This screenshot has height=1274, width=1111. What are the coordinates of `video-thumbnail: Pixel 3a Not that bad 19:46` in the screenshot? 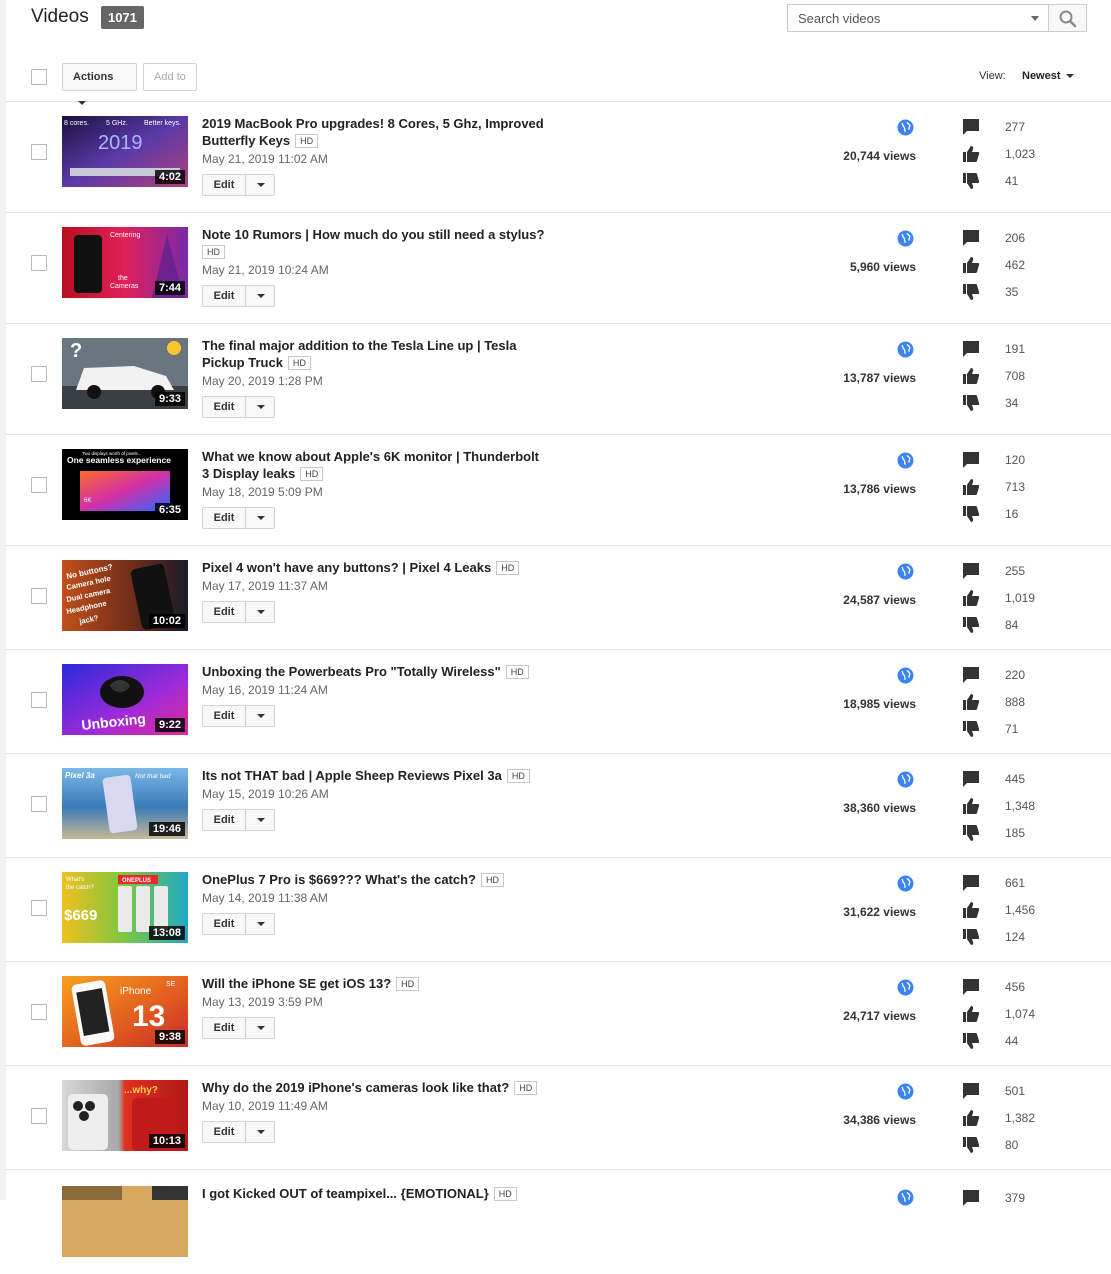 It's located at (125, 803).